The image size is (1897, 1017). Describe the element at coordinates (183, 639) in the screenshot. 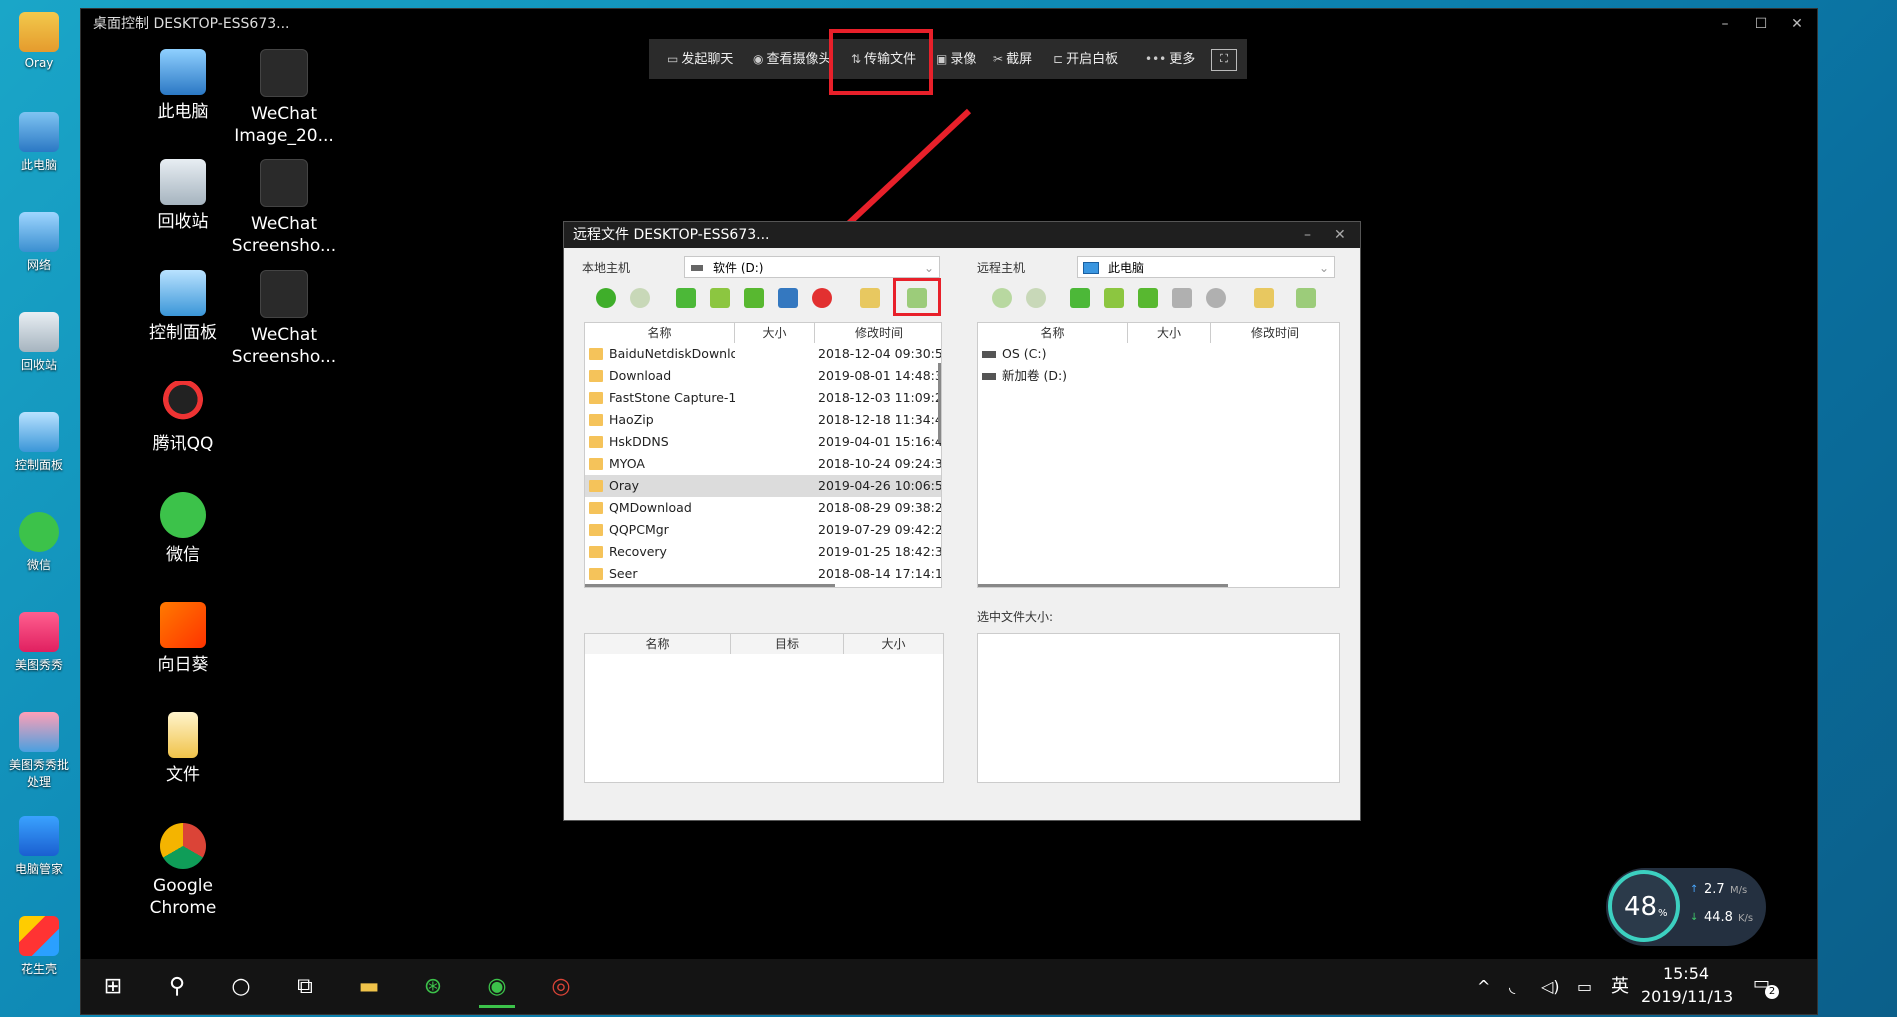

I see `remote-icon-sunflower: 向日葵` at that location.